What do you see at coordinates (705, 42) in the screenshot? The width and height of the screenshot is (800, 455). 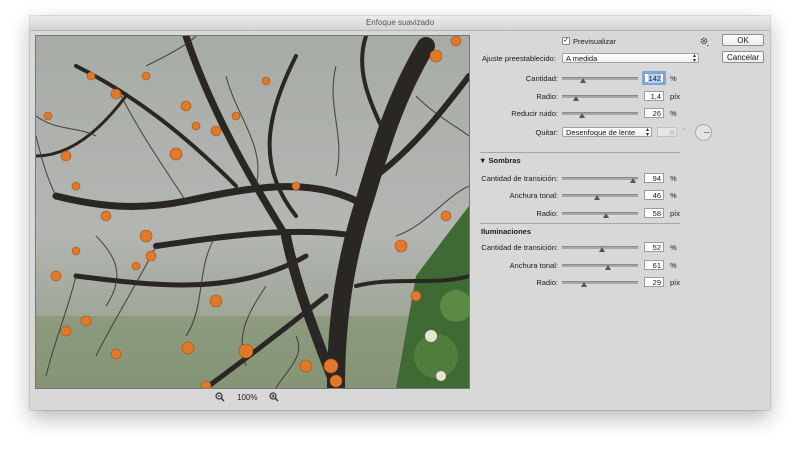 I see `gear-icon` at bounding box center [705, 42].